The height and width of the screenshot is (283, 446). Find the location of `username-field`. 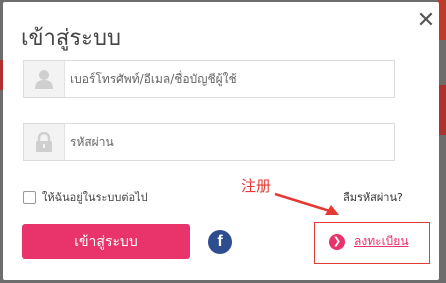

username-field is located at coordinates (209, 79).